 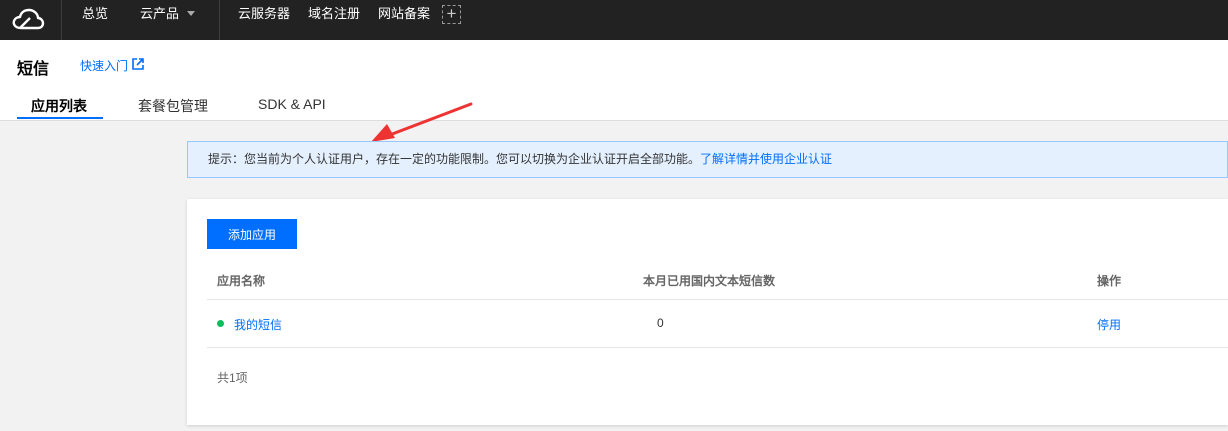 I want to click on nav-domain: 域名注册, so click(x=334, y=20).